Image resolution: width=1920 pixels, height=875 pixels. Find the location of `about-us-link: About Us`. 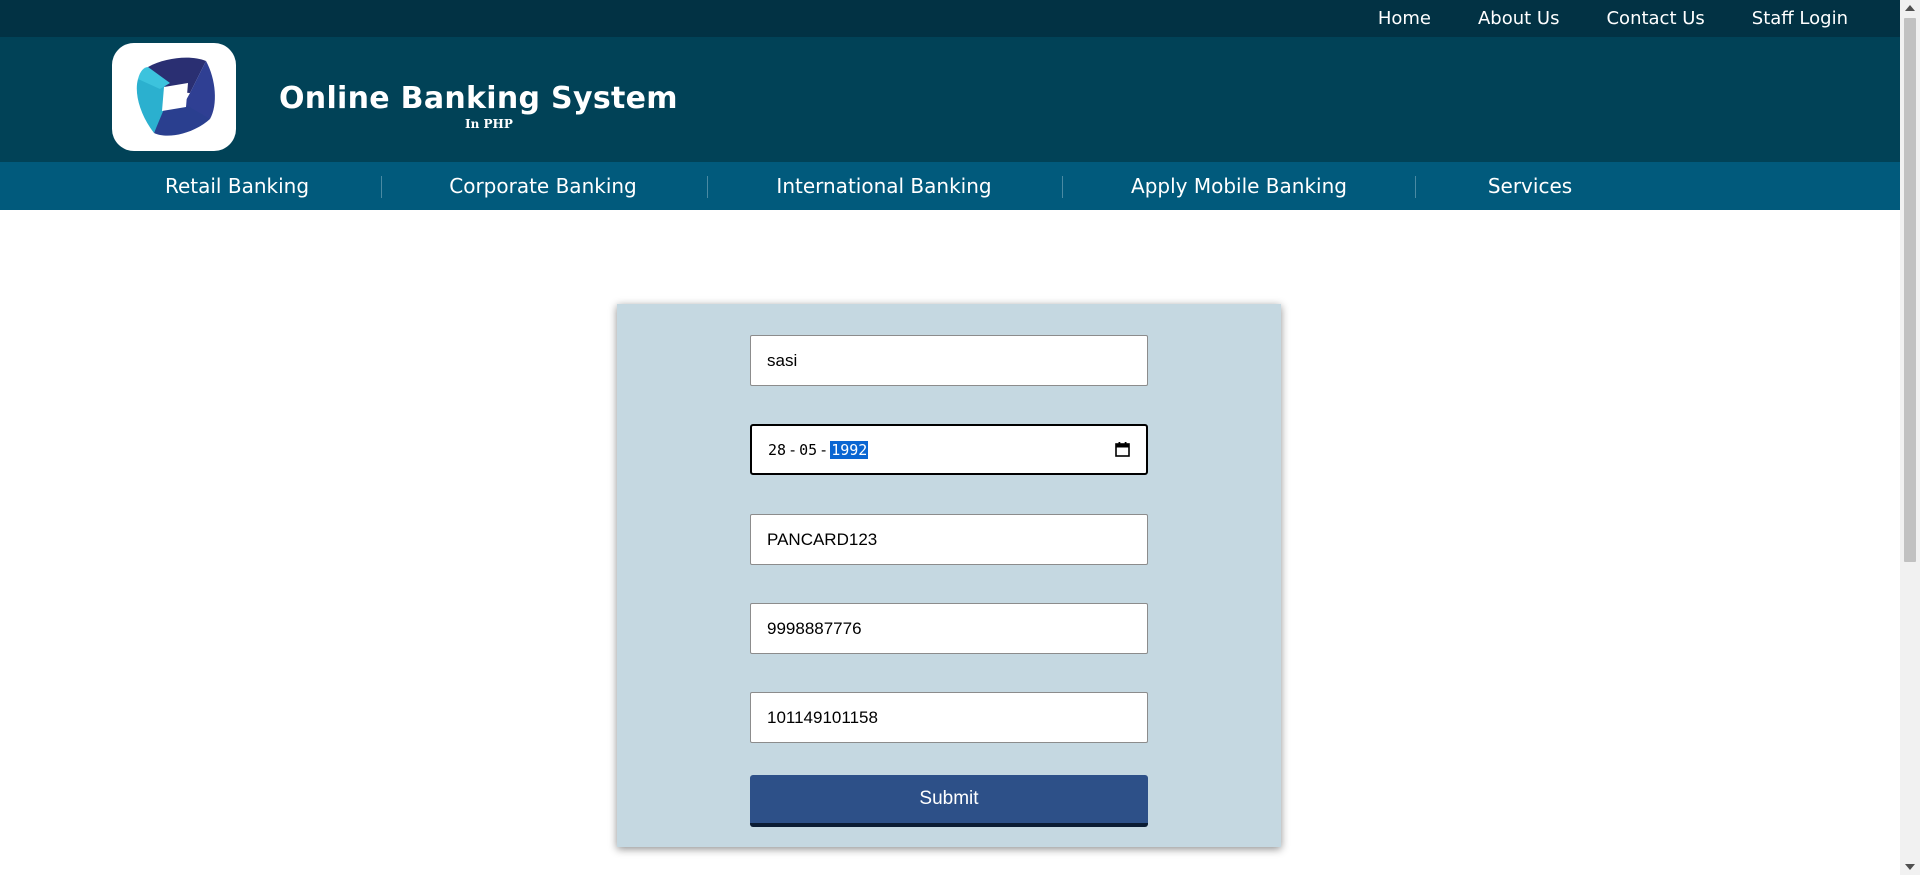

about-us-link: About Us is located at coordinates (1519, 18).